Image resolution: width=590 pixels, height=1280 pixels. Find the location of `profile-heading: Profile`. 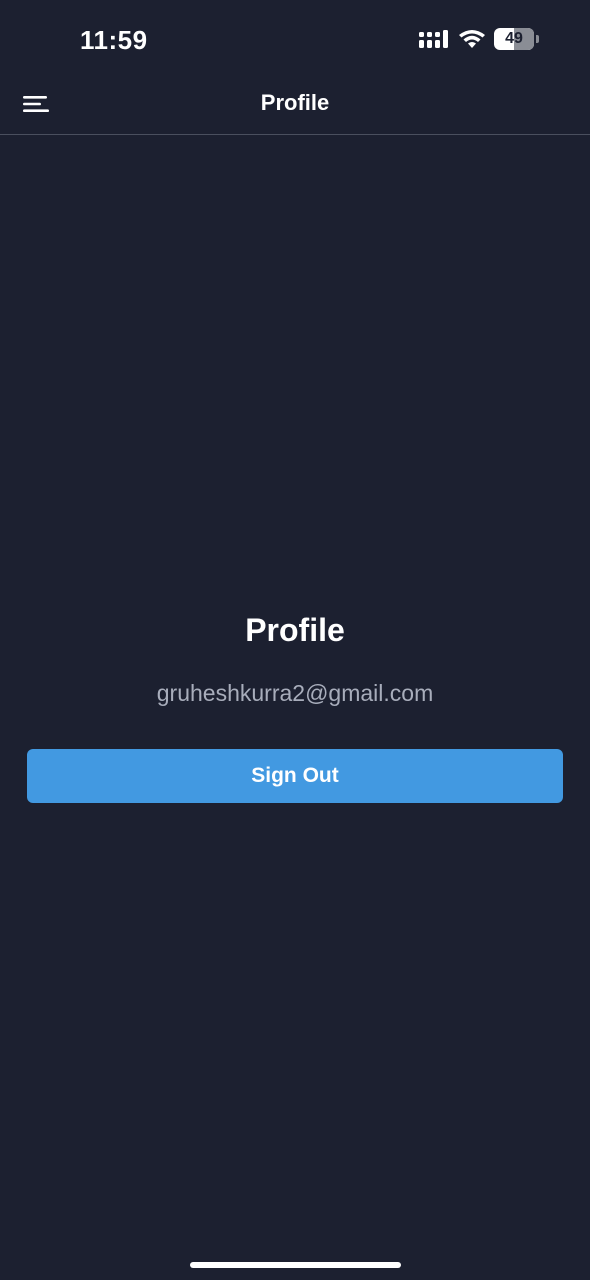

profile-heading: Profile is located at coordinates (295, 630).